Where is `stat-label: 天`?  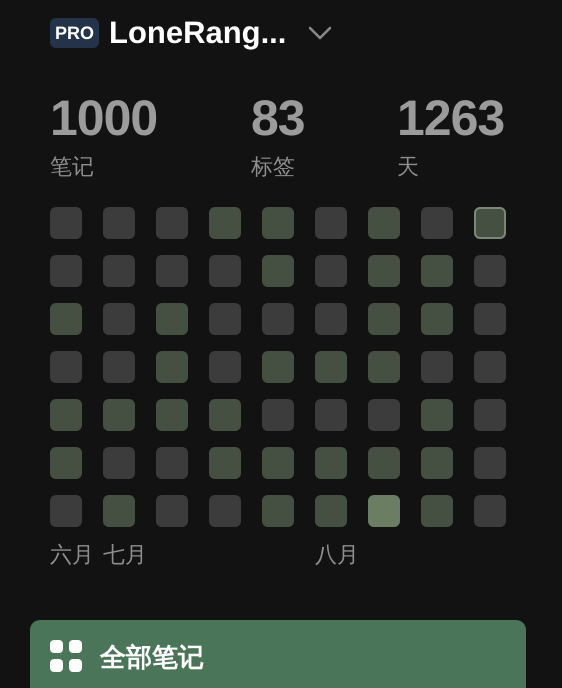
stat-label: 天 is located at coordinates (408, 167).